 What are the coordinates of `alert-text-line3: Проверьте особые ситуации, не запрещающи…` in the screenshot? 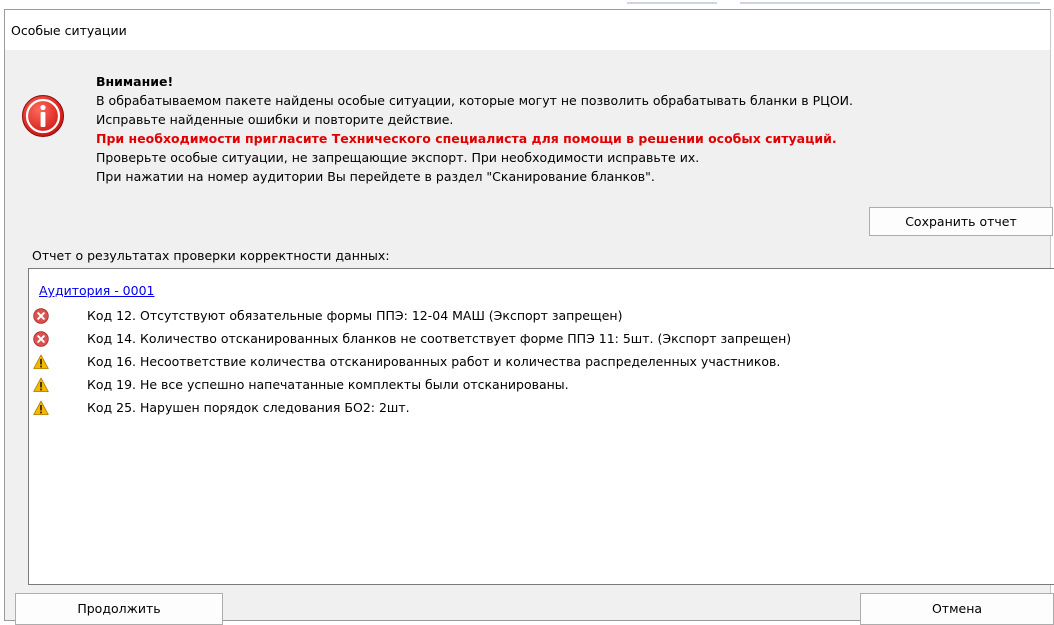 It's located at (398, 157).